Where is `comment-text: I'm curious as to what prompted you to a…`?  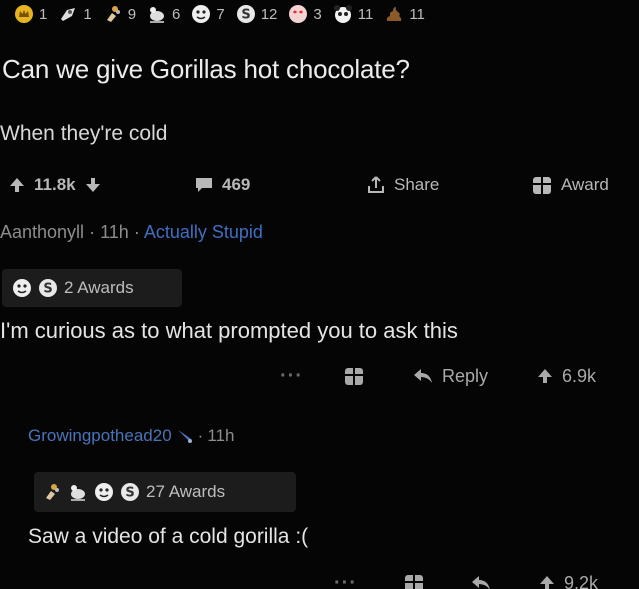 comment-text: I'm curious as to what prompted you to a… is located at coordinates (229, 330).